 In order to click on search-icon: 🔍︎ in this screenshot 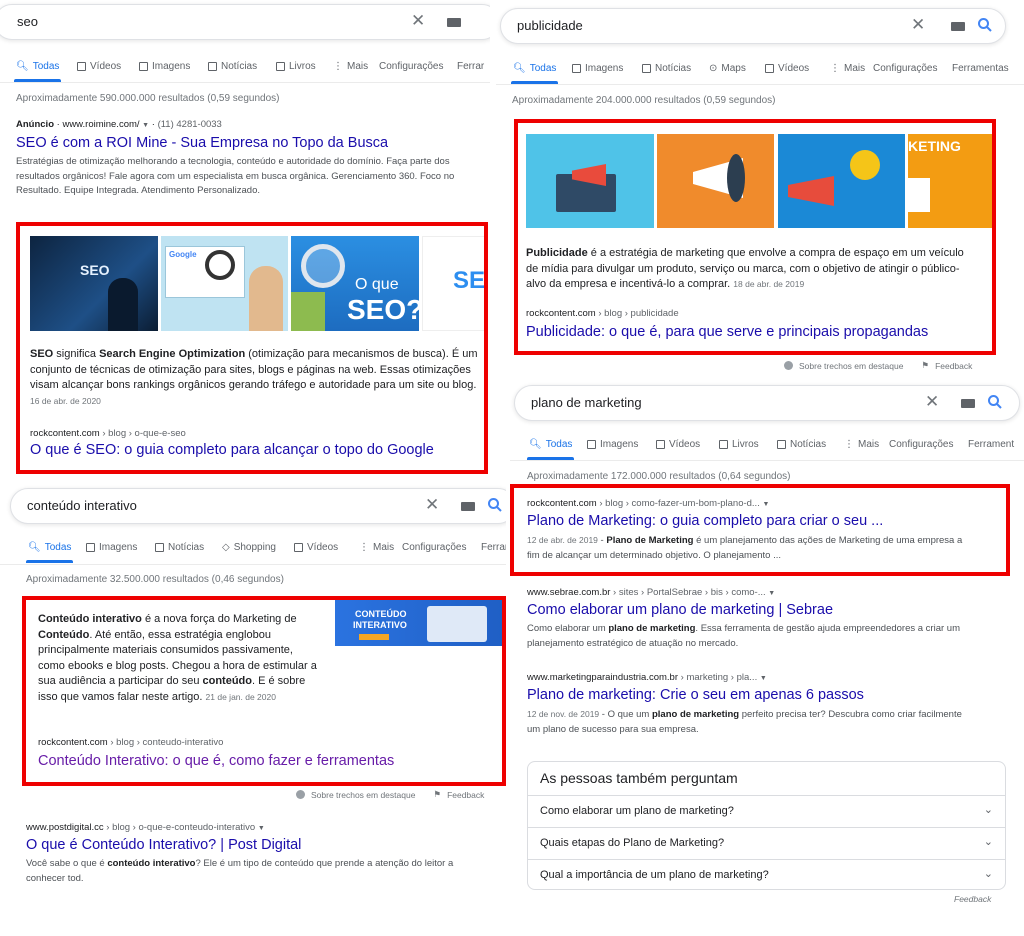, I will do `click(22, 66)`.